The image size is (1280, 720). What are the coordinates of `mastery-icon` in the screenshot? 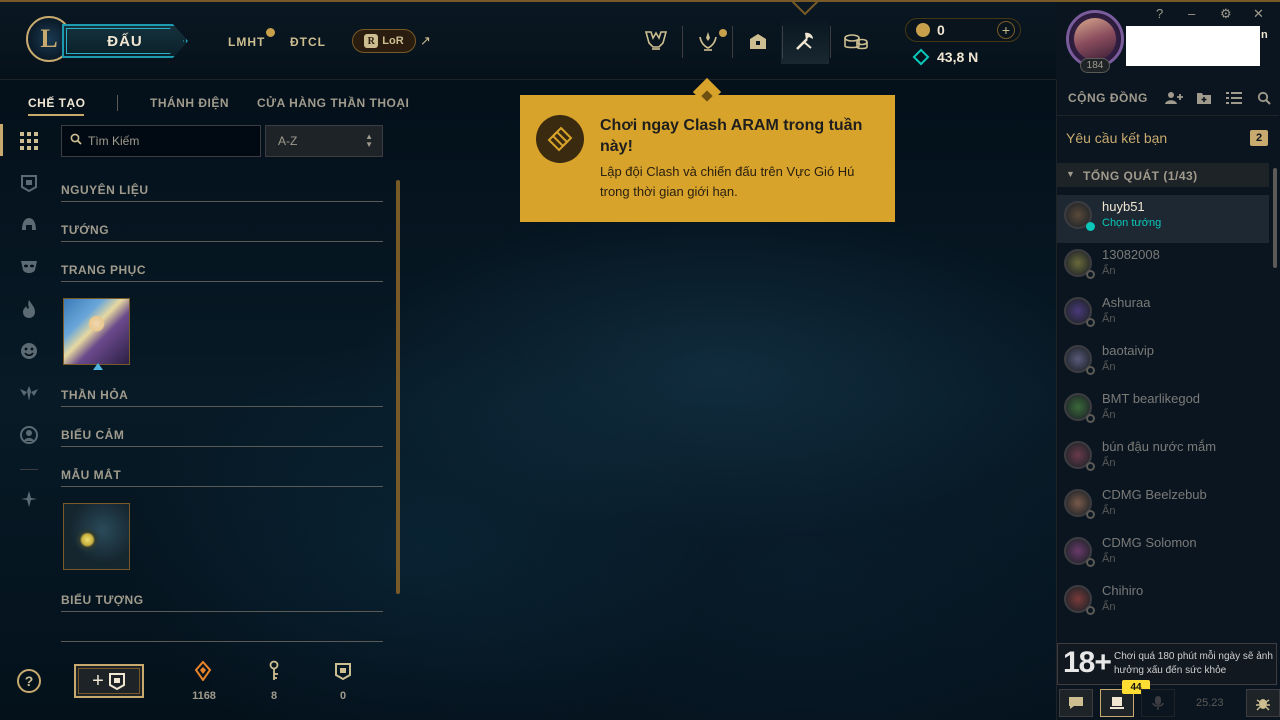 It's located at (708, 41).